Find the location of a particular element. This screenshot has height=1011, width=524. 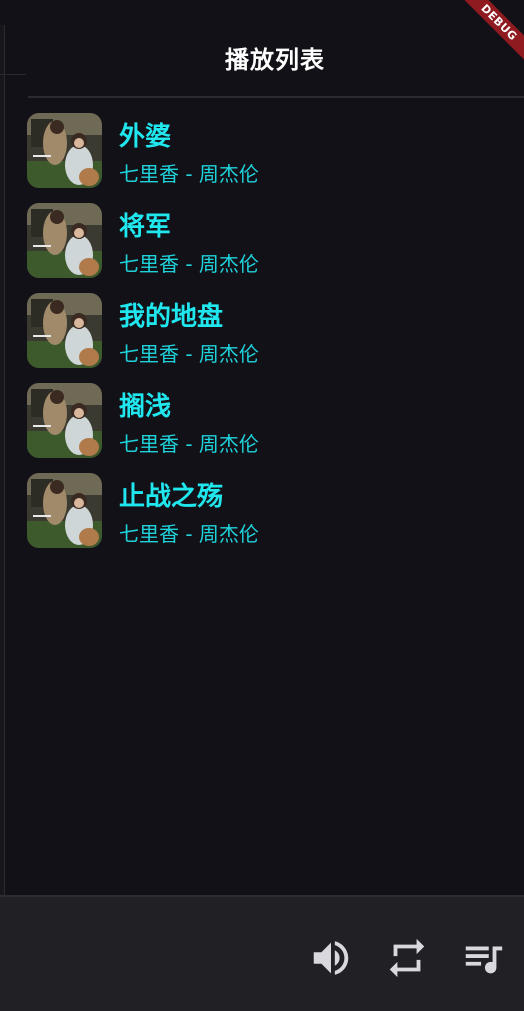

playlist-button is located at coordinates (483, 958).